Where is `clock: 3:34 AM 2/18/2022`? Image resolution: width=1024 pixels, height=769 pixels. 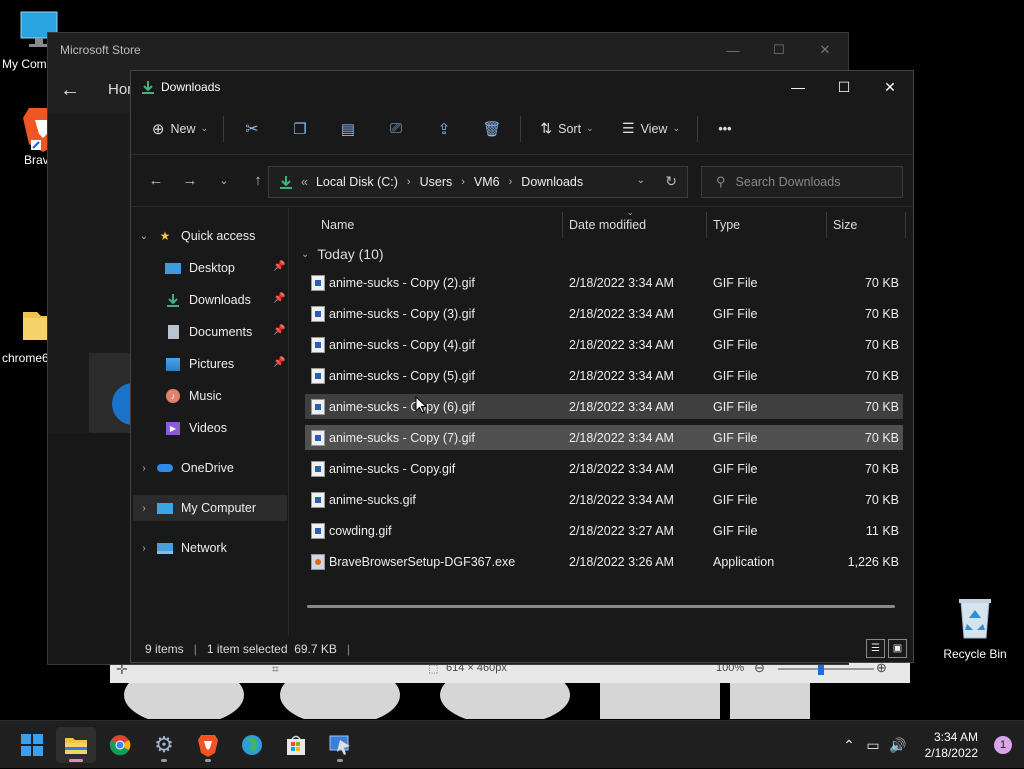
clock: 3:34 AM 2/18/2022 is located at coordinates (951, 745).